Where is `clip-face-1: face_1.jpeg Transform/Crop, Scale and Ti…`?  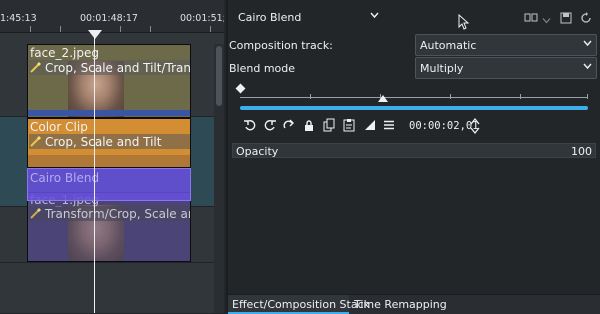 clip-face-1: face_1.jpeg Transform/Crop, Scale and Ti… is located at coordinates (109, 227).